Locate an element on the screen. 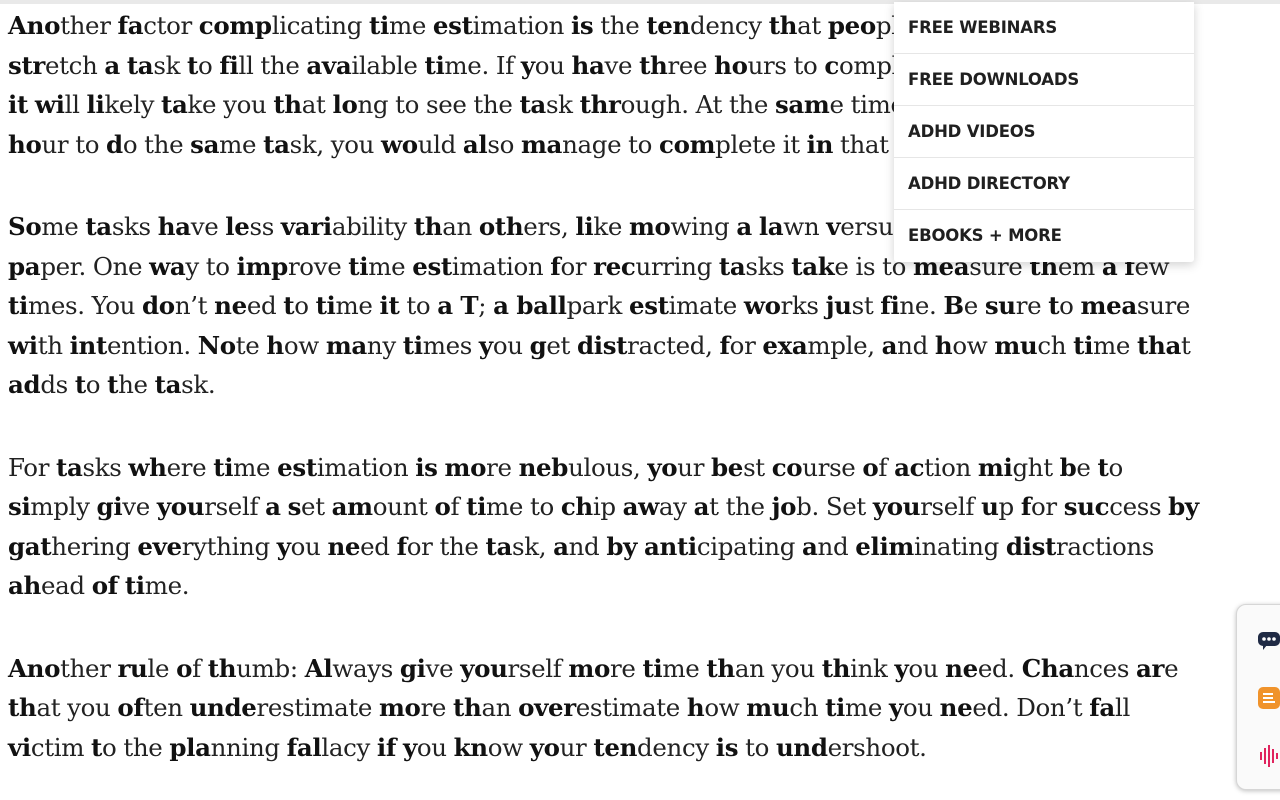  body-text: at is located at coordinates (812, 25).